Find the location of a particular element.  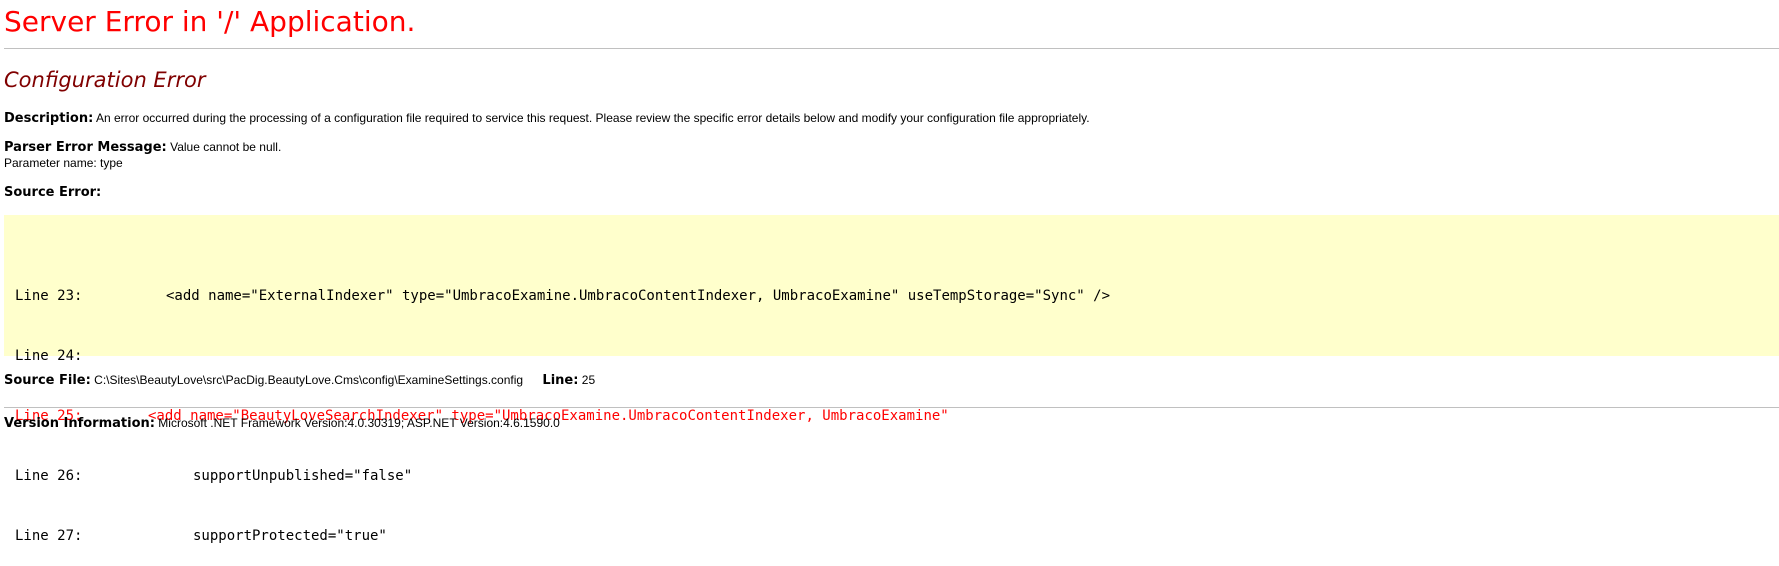

line-number: Line 24: is located at coordinates (49, 356).